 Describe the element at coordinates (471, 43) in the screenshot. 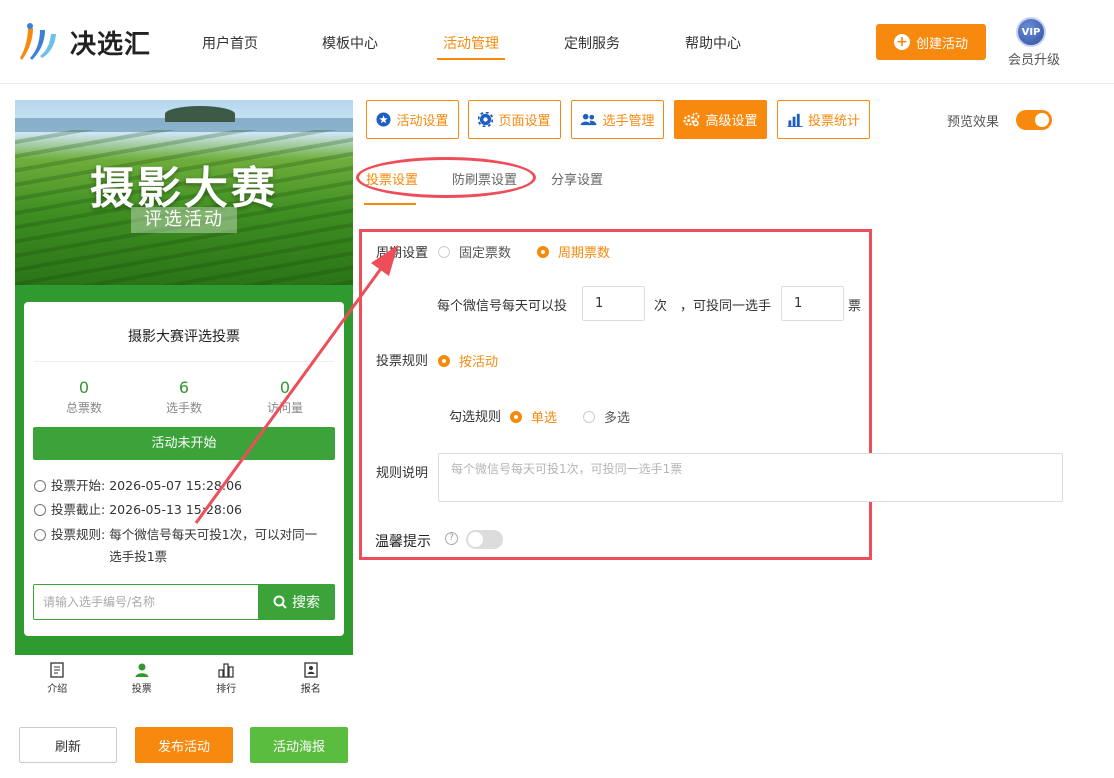

I see `nav-activity-management: 活动管理` at that location.